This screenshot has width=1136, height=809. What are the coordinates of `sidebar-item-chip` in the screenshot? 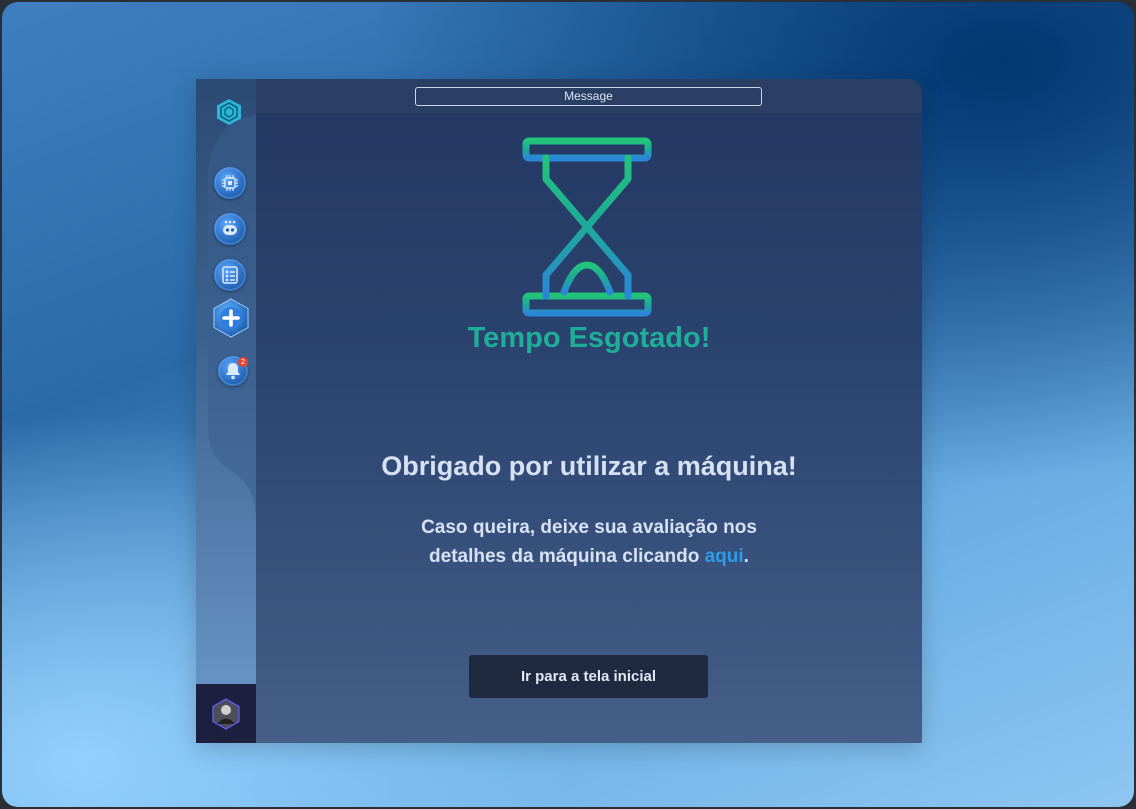 It's located at (230, 183).